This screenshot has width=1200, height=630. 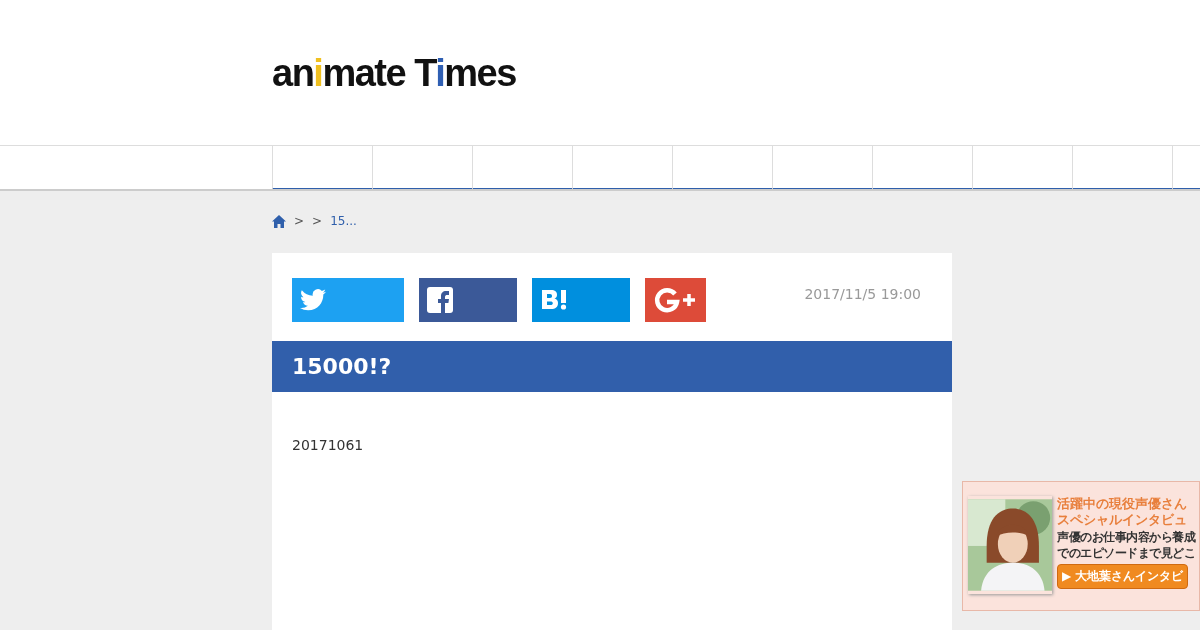 What do you see at coordinates (440, 300) in the screenshot?
I see `facebook-icon` at bounding box center [440, 300].